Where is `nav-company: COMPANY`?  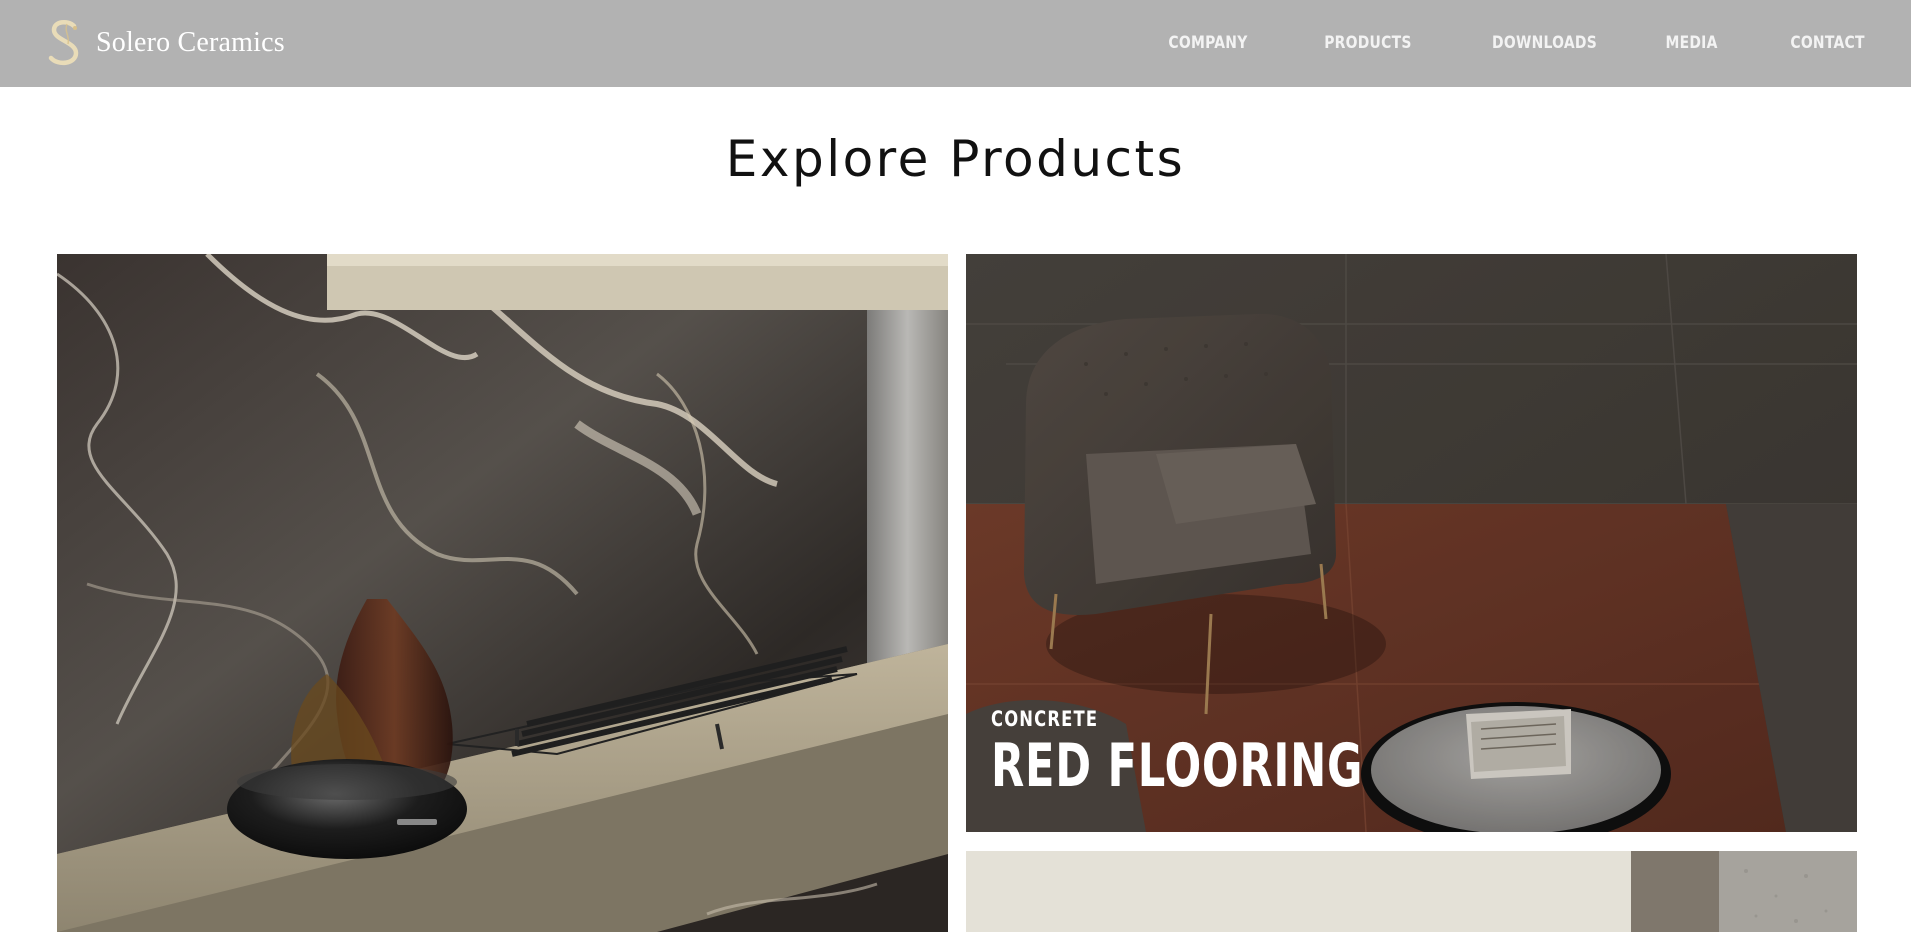
nav-company: COMPANY is located at coordinates (1208, 43).